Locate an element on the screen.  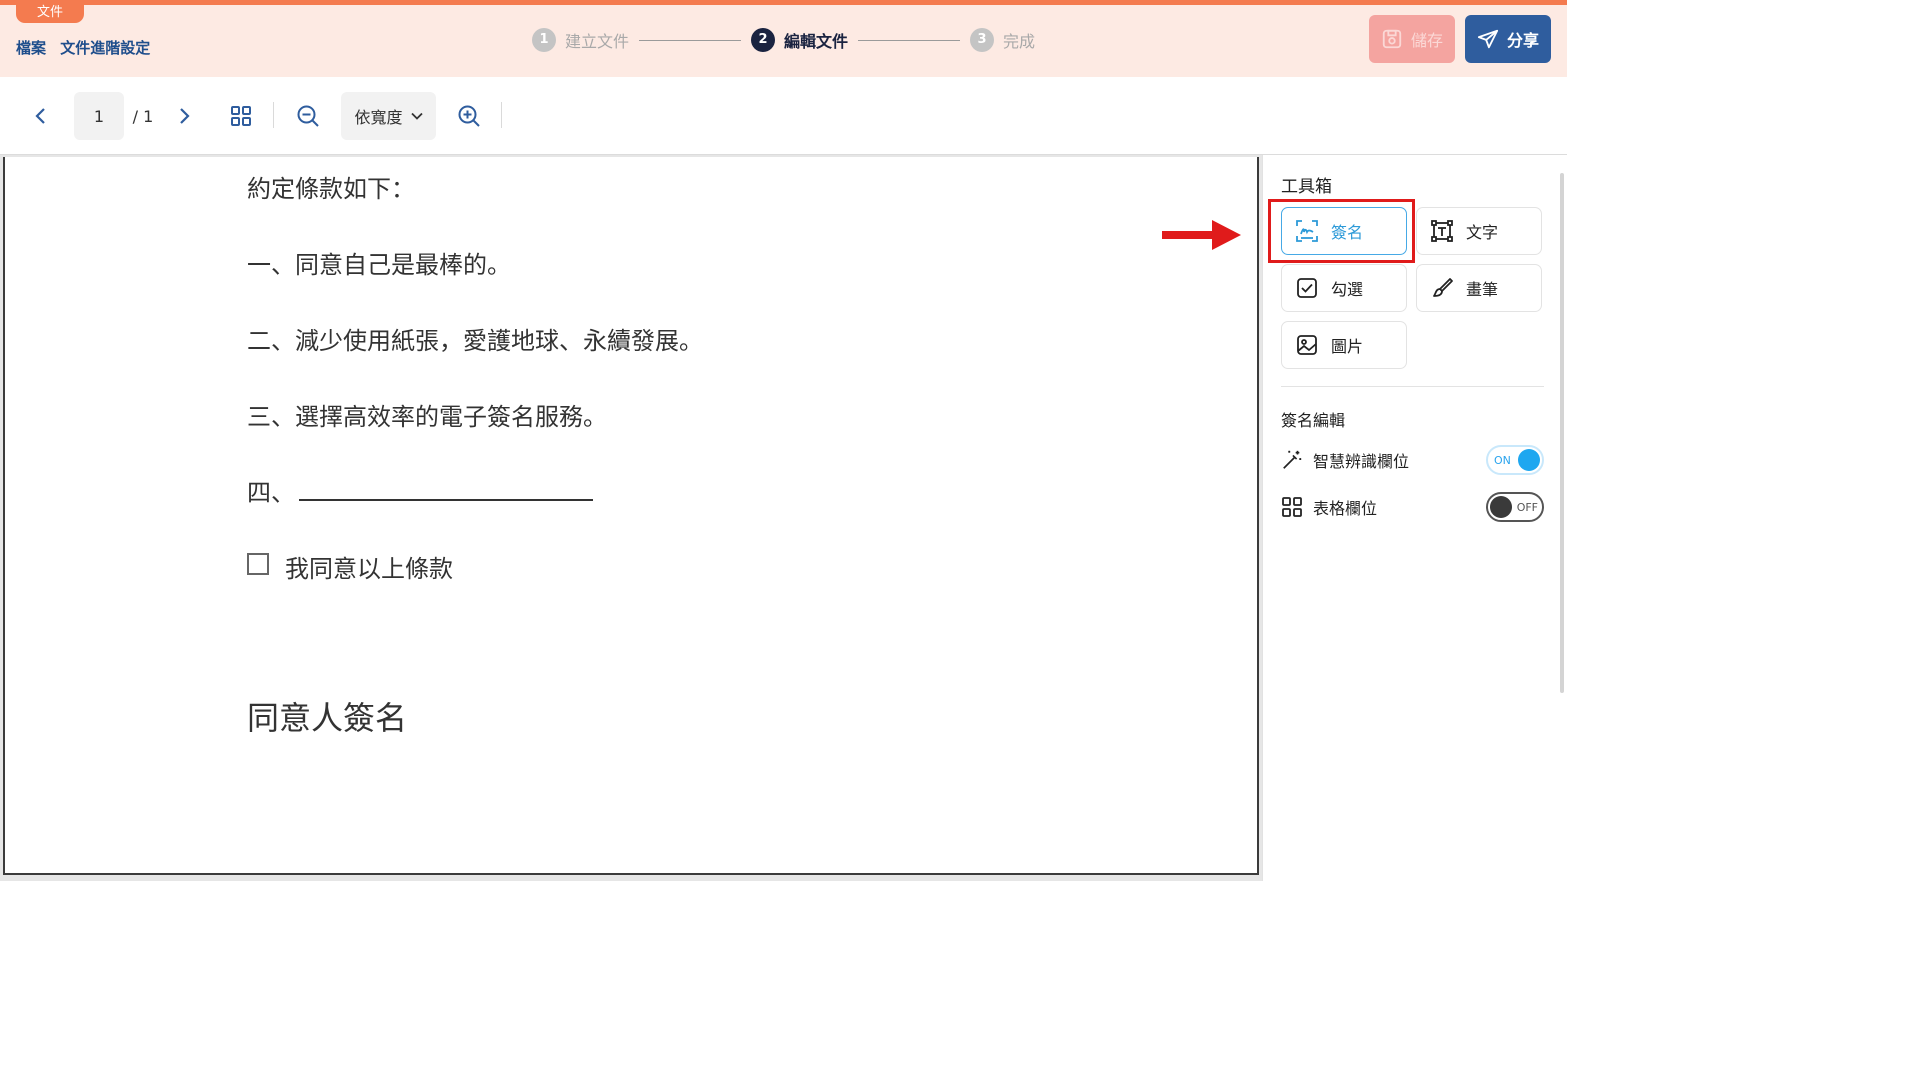
share-button: 分享 is located at coordinates (1508, 39).